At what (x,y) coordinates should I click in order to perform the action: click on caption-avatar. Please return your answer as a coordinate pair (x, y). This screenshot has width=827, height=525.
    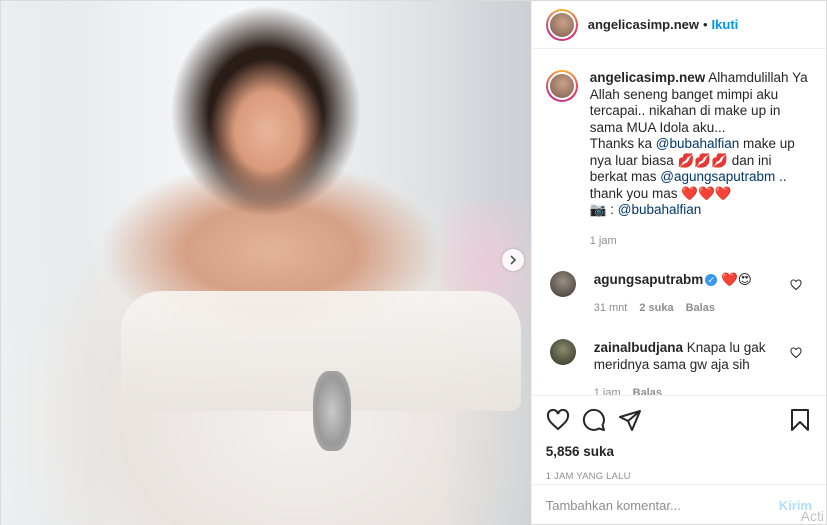
    Looking at the image, I should click on (561, 86).